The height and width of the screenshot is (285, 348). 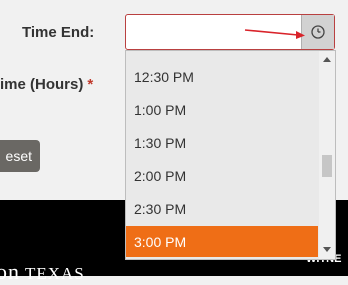 I want to click on dropdown-scrollbar, so click(x=327, y=155).